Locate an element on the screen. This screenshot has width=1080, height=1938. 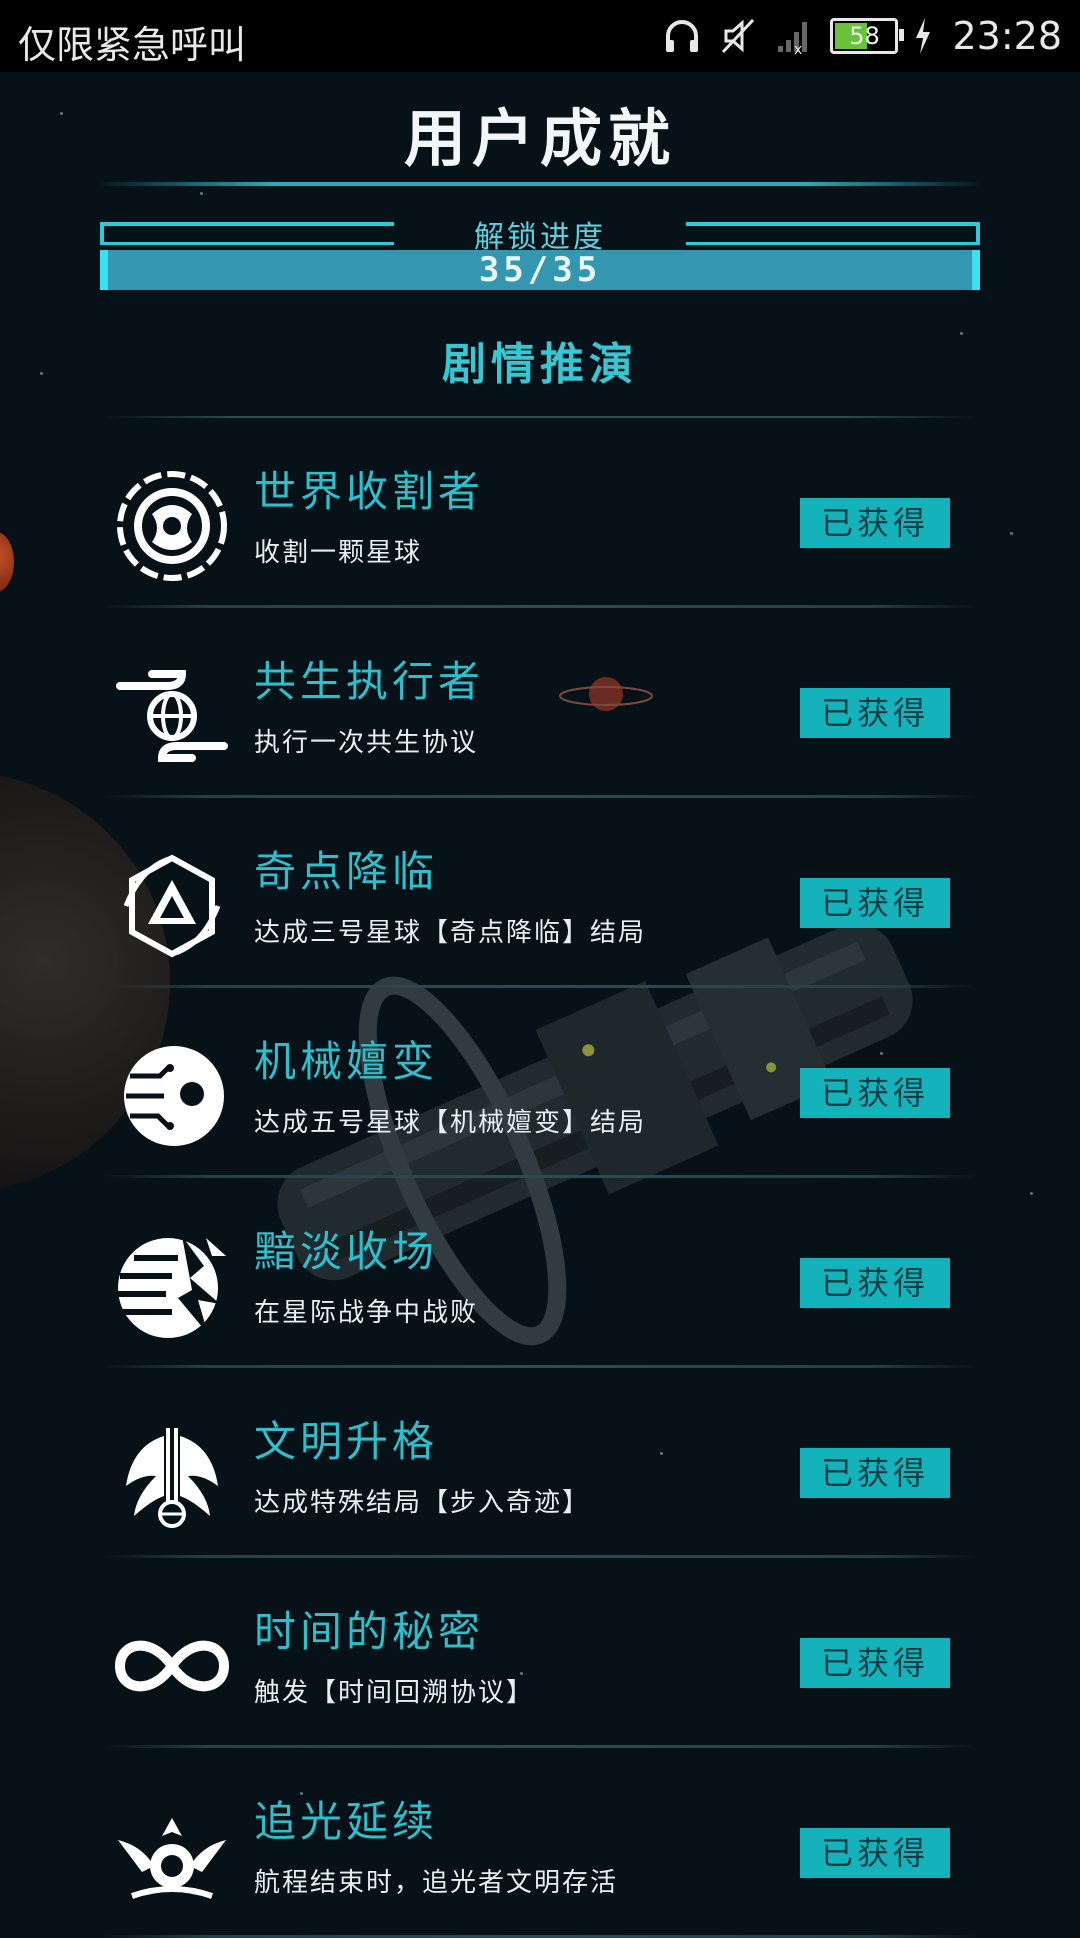
light-chaser-icon is located at coordinates (172, 1856).